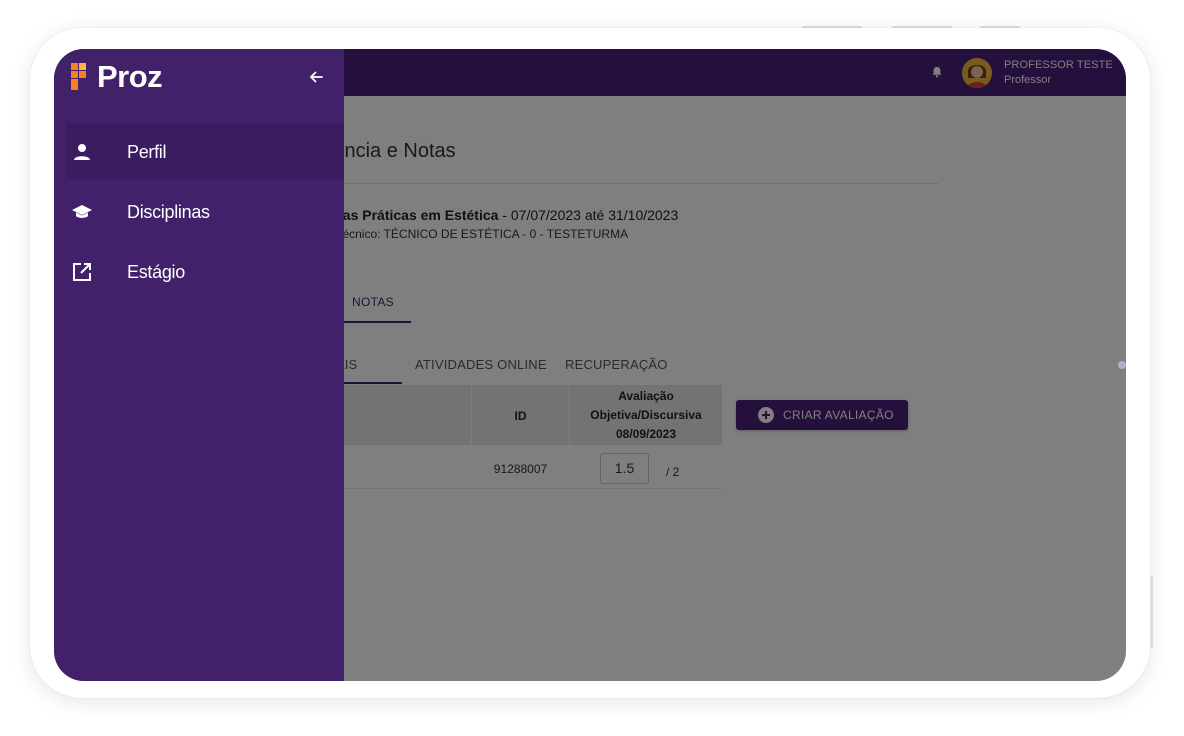 This screenshot has width=1184, height=736. I want to click on sidebar-item-label: Disciplinas, so click(168, 212).